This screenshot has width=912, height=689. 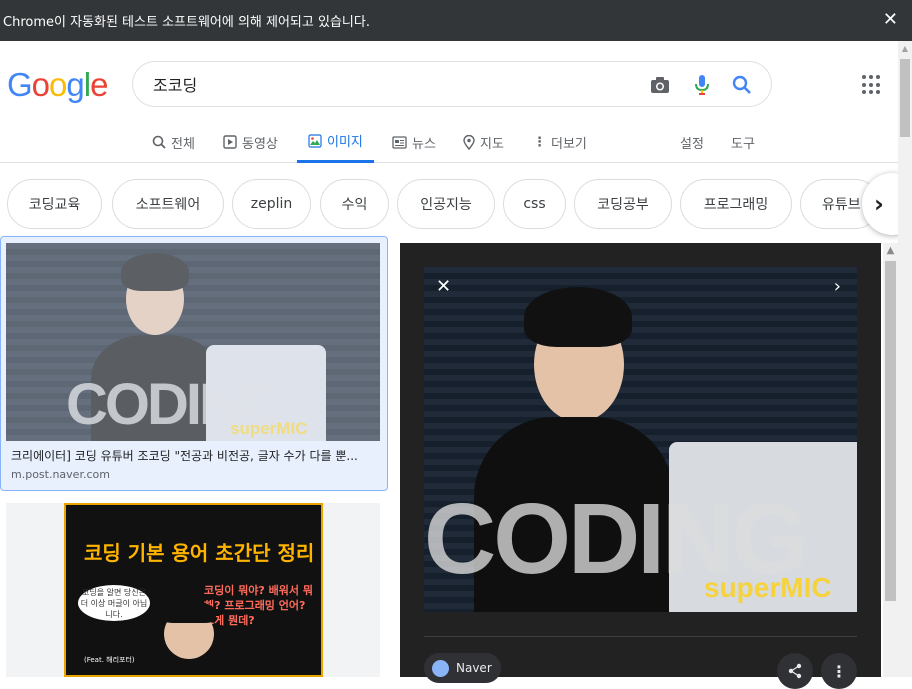 What do you see at coordinates (250, 142) in the screenshot?
I see `tab-videos: 동영상` at bounding box center [250, 142].